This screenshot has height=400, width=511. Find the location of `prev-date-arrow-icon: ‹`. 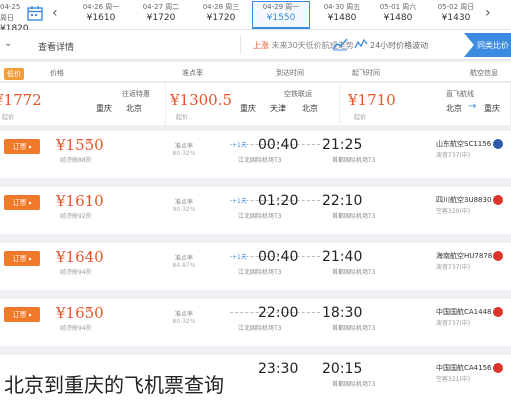

prev-date-arrow-icon: ‹ is located at coordinates (55, 13).